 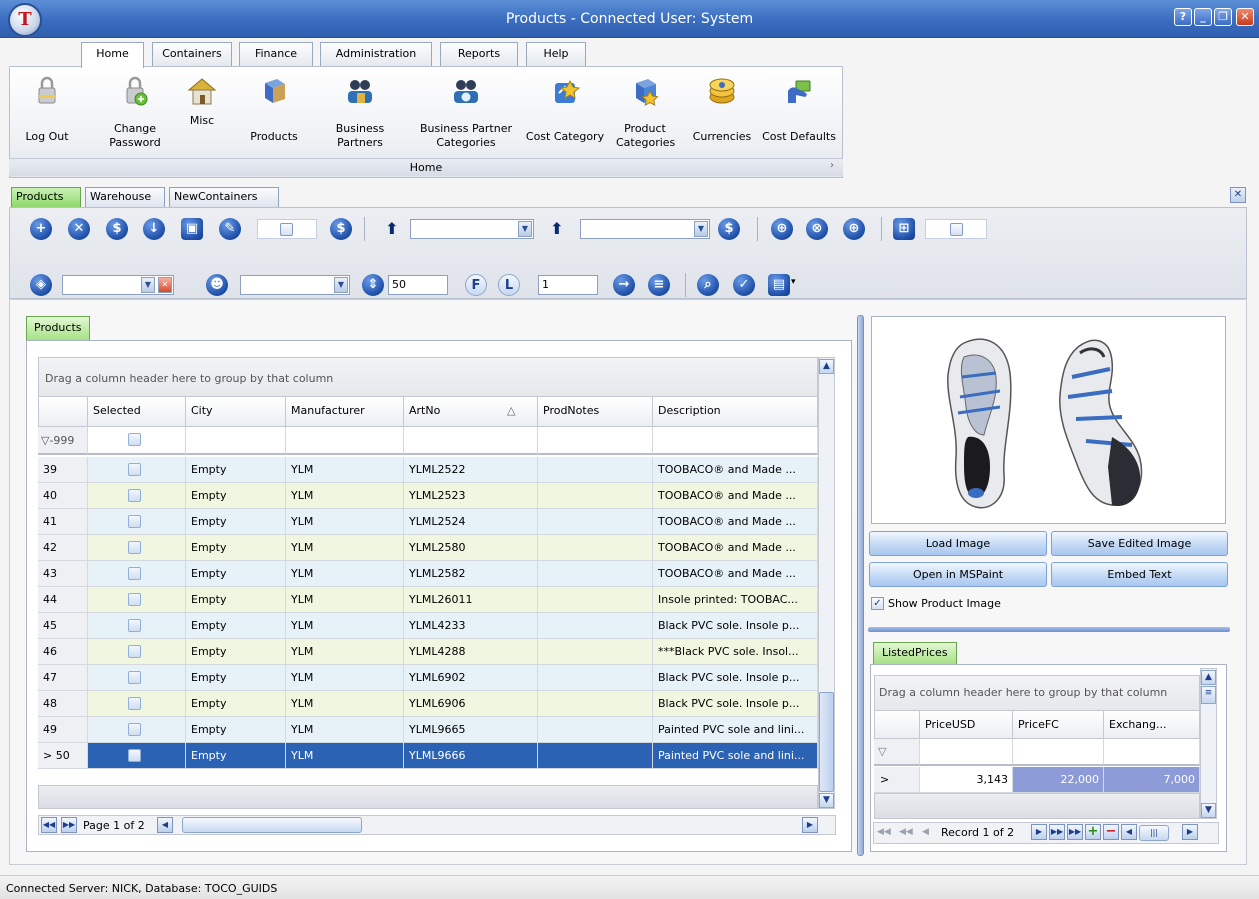 I want to click on embed-text-button: Embed Text, so click(x=1139, y=574).